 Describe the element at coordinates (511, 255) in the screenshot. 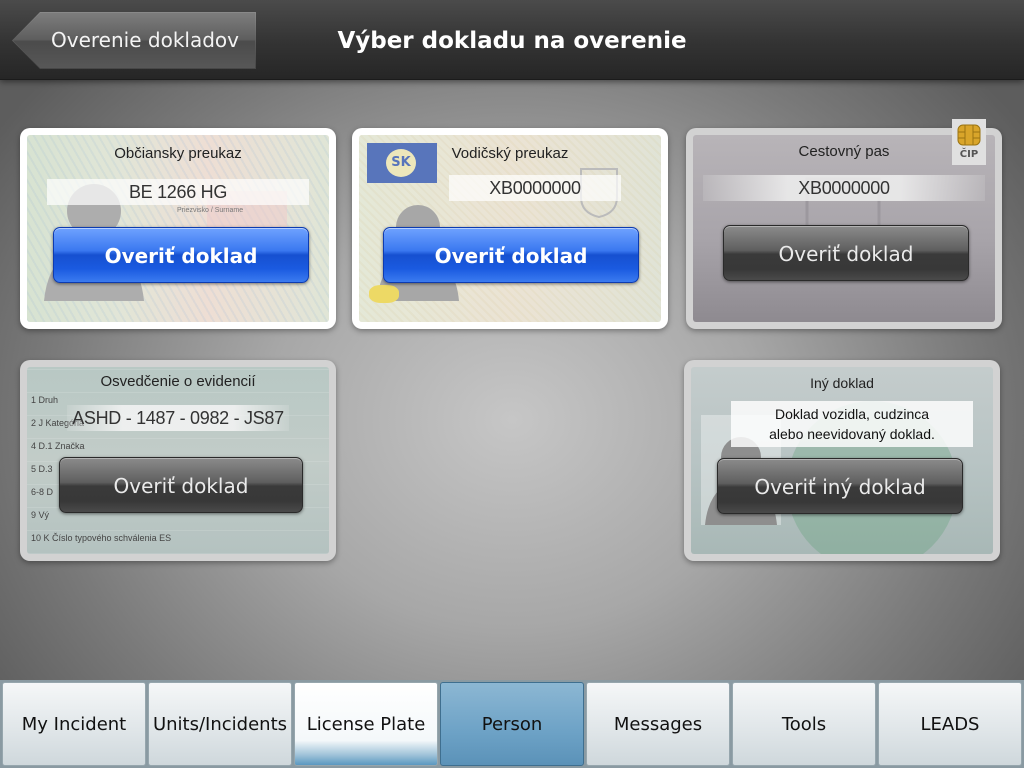

I see `verify-driver-license-button: Overiť doklad` at that location.